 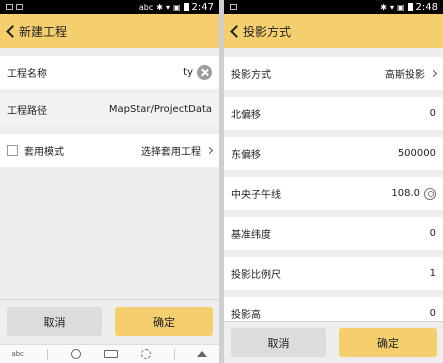 What do you see at coordinates (43, 31) in the screenshot?
I see `page-title: 新建工程` at bounding box center [43, 31].